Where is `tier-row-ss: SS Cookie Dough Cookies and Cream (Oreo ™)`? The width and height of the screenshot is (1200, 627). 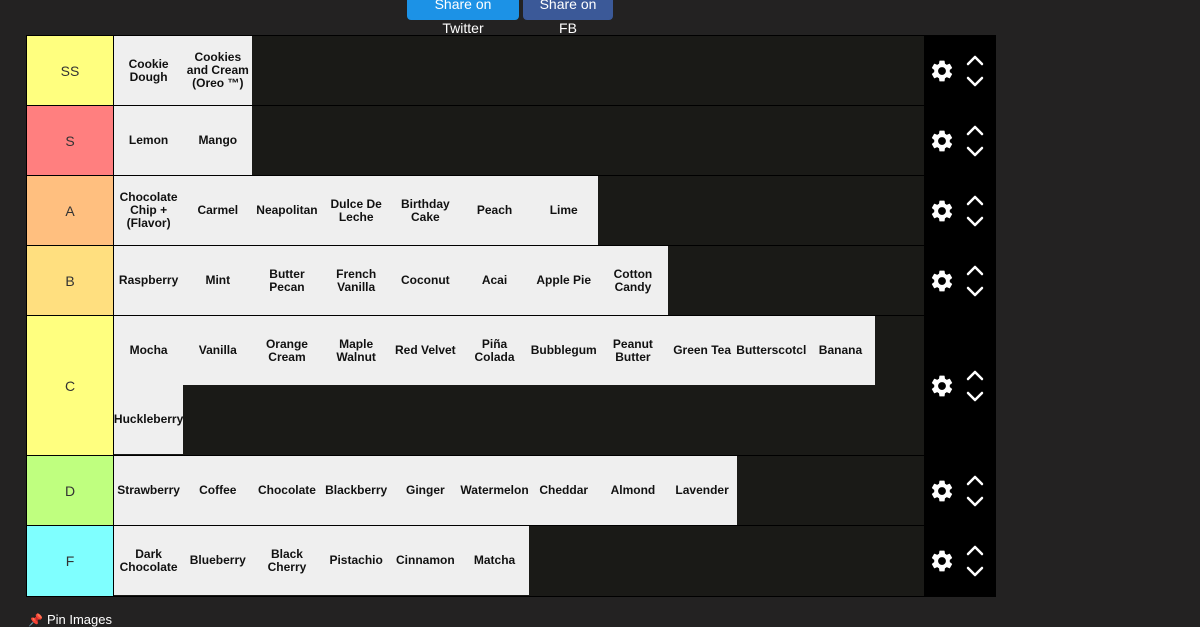
tier-row-ss: SS Cookie Dough Cookies and Cream (Oreo ™) is located at coordinates (511, 71).